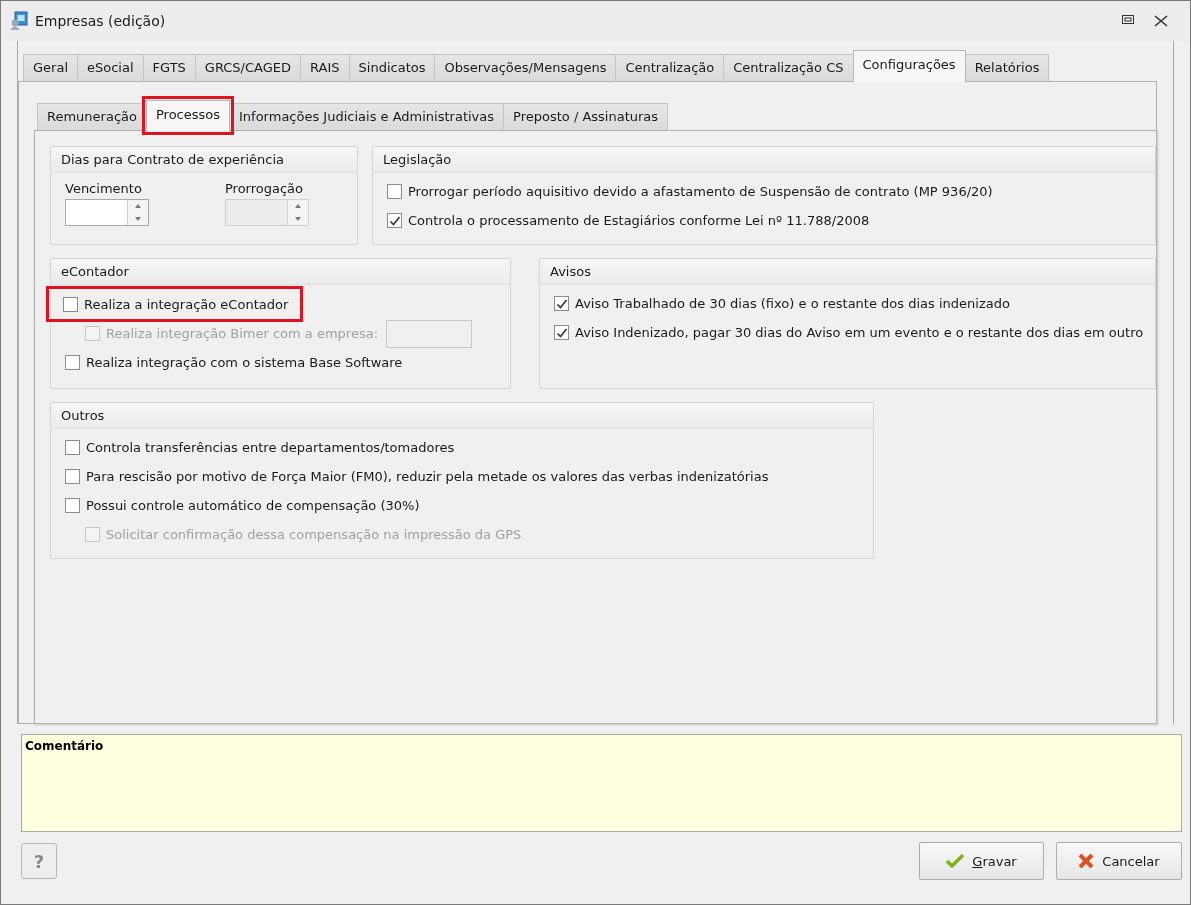 Image resolution: width=1191 pixels, height=905 pixels. I want to click on cross-icon, so click(1086, 861).